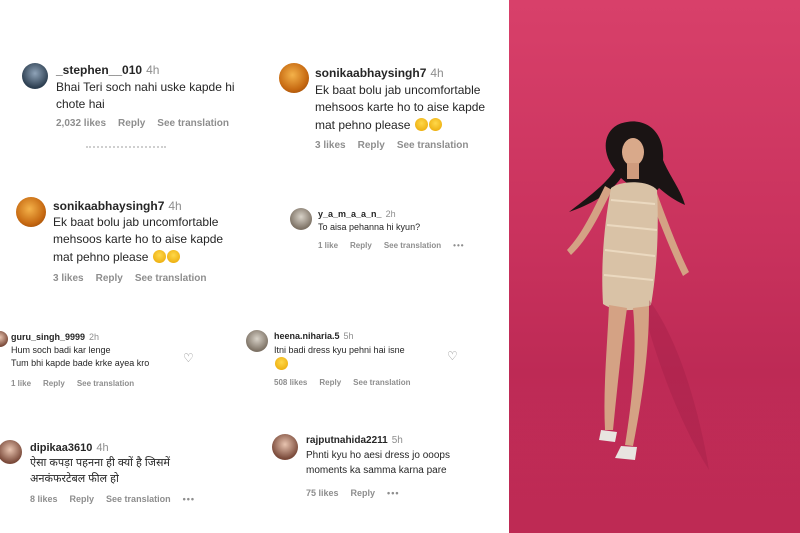 The height and width of the screenshot is (533, 800). Describe the element at coordinates (81, 123) in the screenshot. I see `likes-count: 2,032 likes` at that location.